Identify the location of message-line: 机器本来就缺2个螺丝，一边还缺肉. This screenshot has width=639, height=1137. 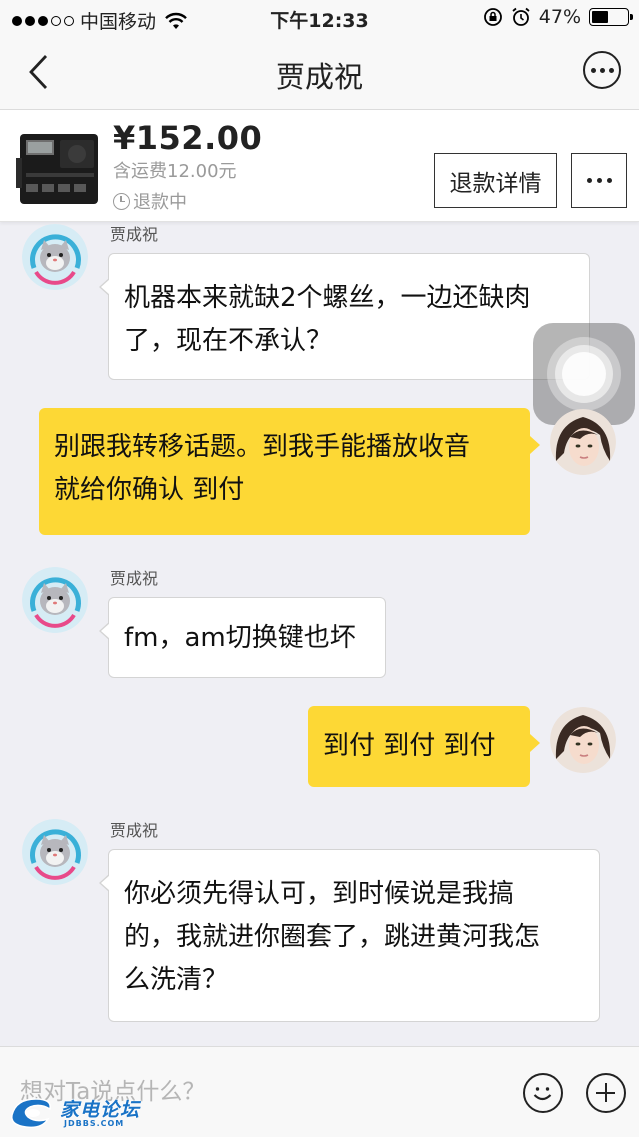
(327, 298).